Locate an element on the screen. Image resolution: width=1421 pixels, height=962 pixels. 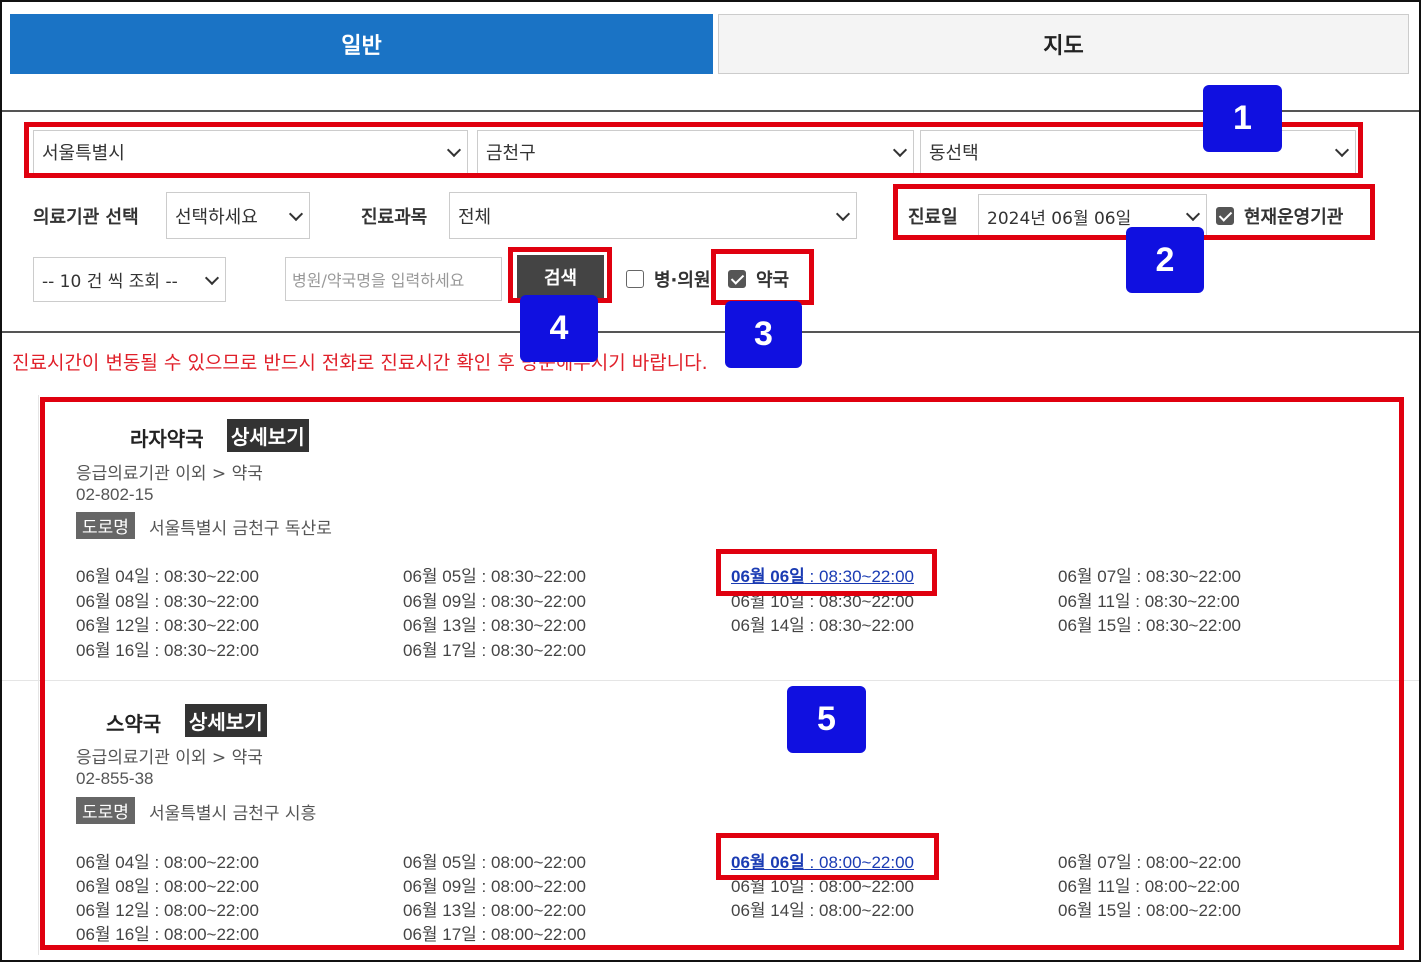
list-border is located at coordinates (38, 675).